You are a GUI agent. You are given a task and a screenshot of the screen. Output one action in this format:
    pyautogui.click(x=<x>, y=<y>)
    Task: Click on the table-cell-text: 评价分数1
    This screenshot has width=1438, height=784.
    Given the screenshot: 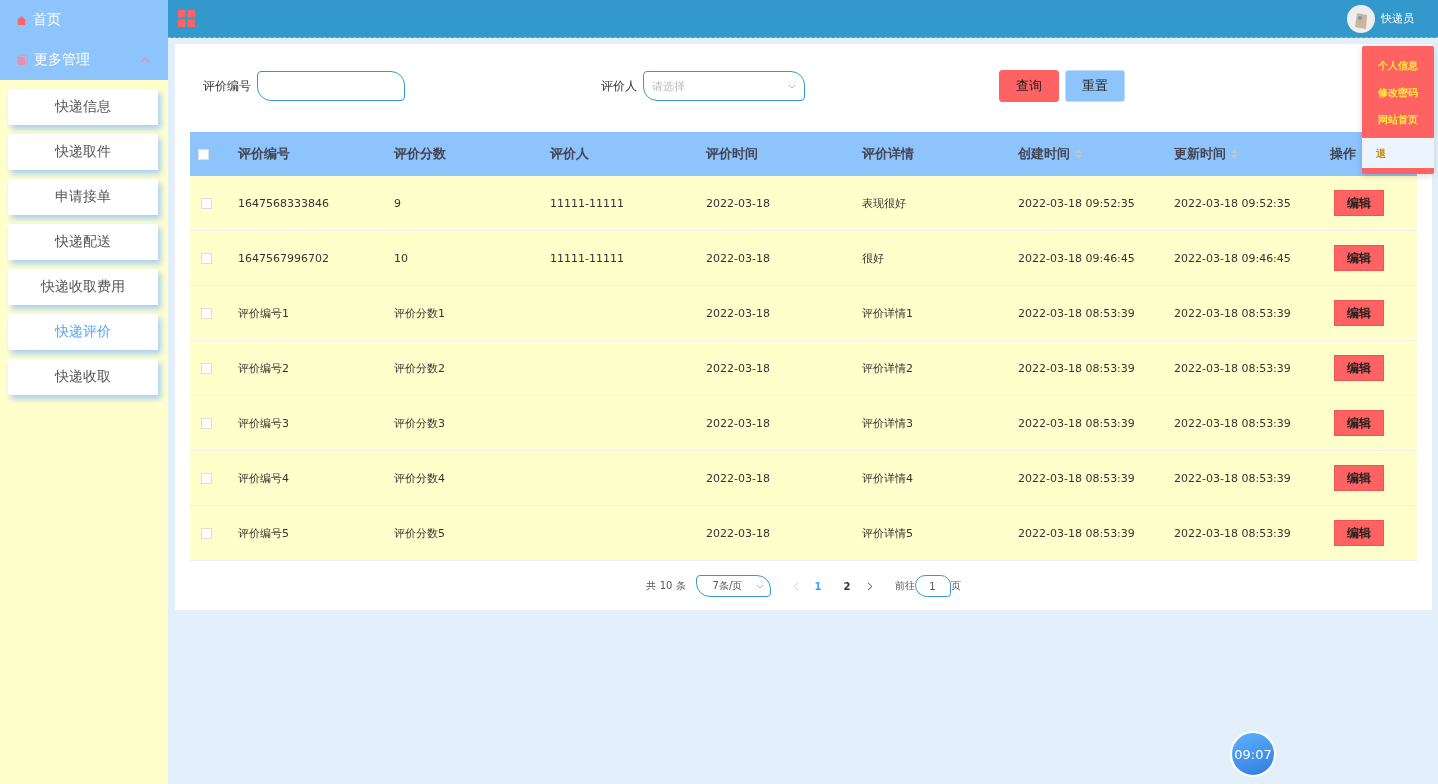 What is the action you would take?
    pyautogui.click(x=420, y=313)
    